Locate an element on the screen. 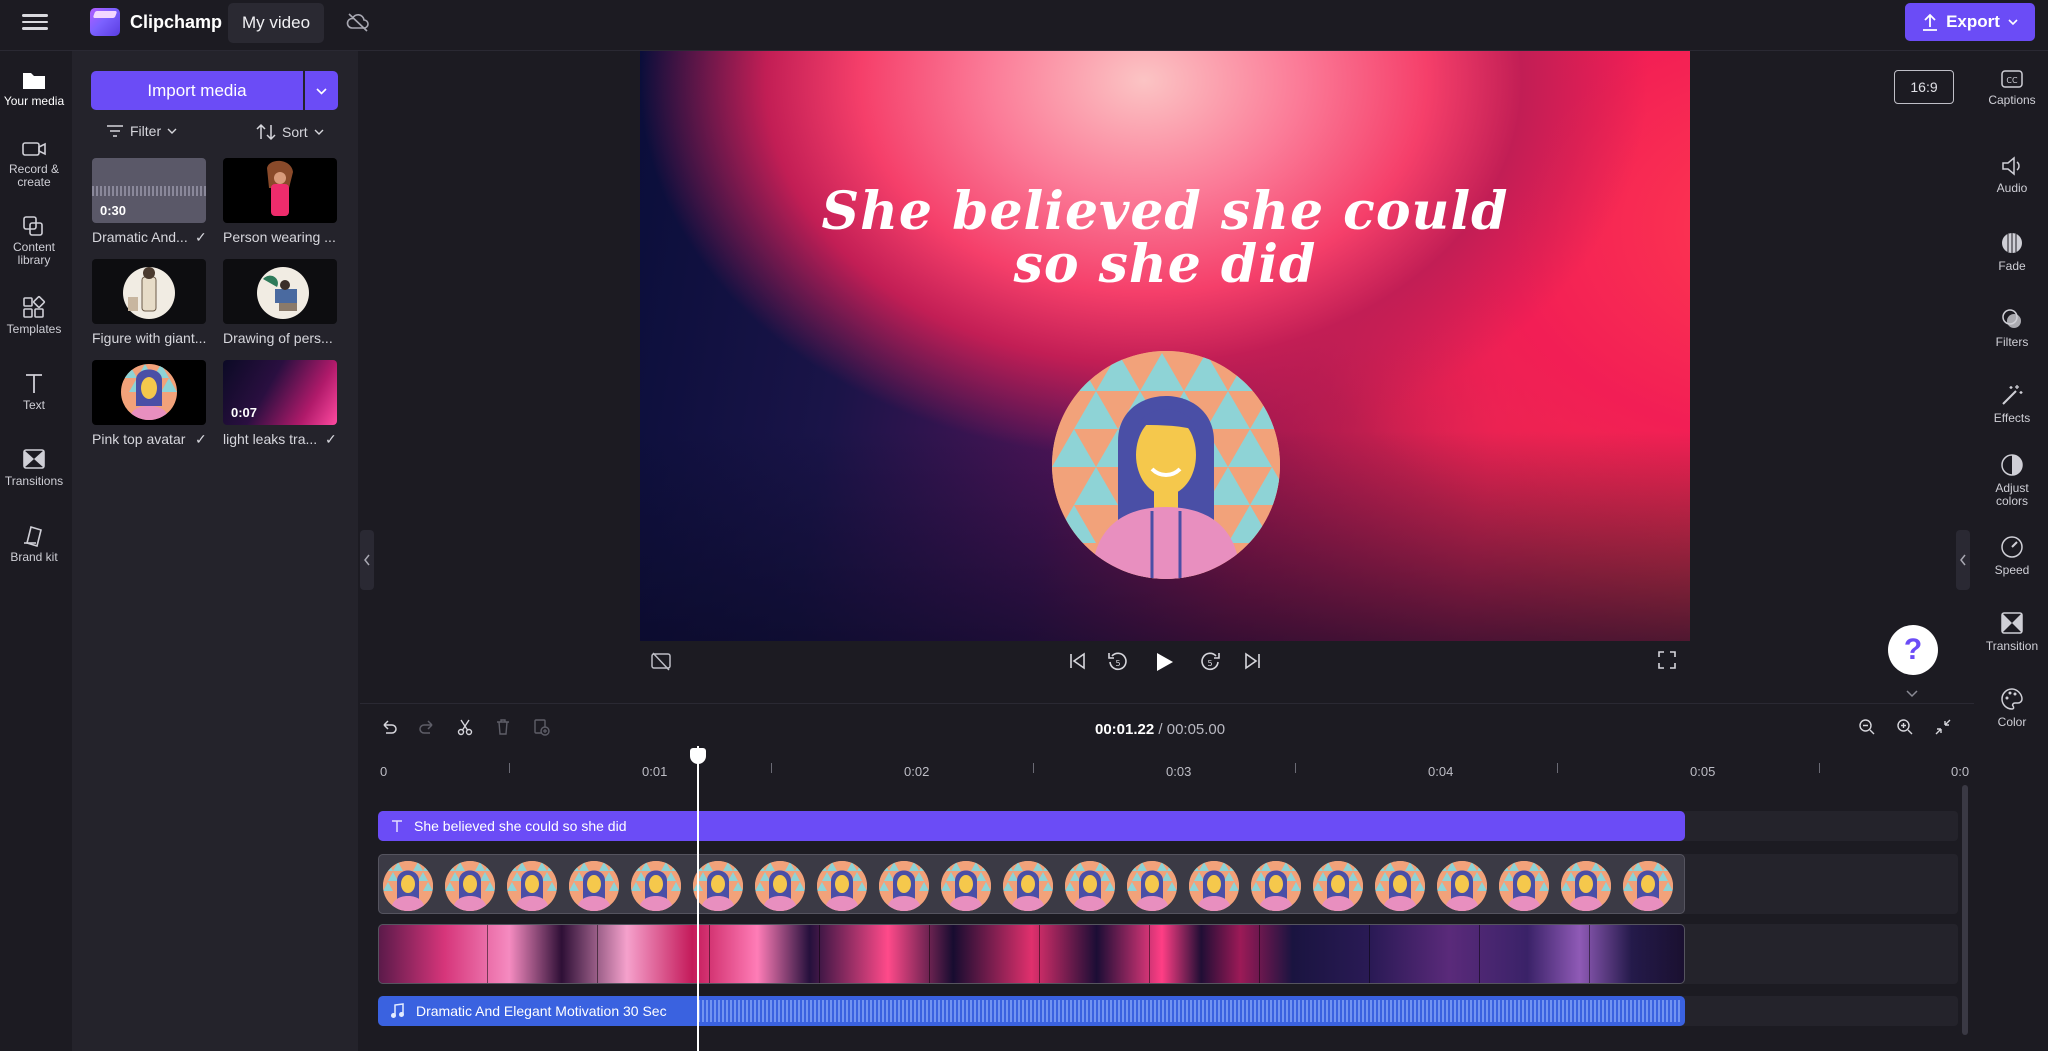 The image size is (2048, 1051). nav-content-library: Content library is located at coordinates (34, 241).